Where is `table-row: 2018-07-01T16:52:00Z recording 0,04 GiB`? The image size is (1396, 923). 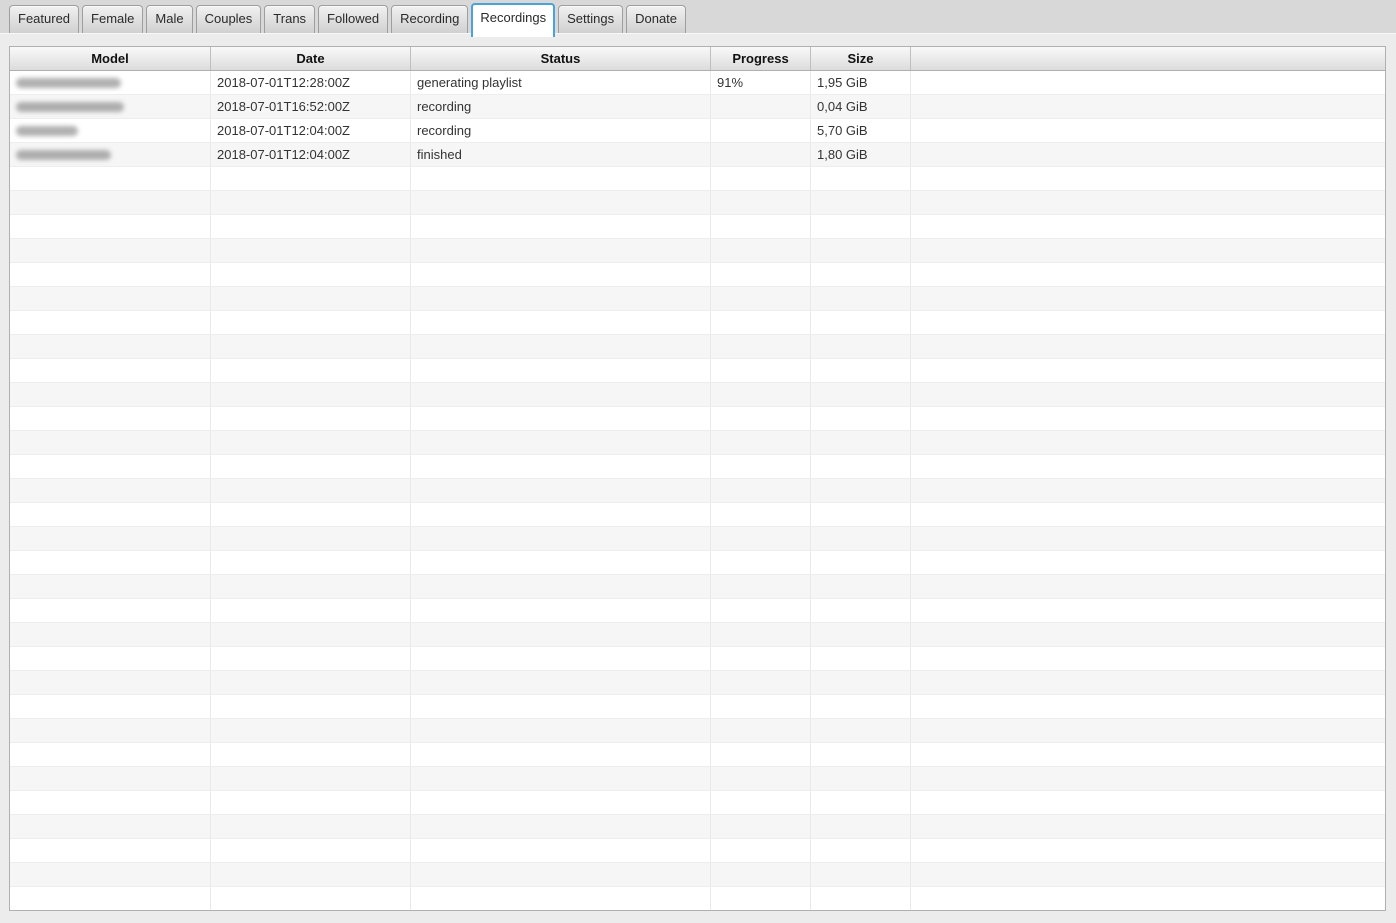
table-row: 2018-07-01T16:52:00Z recording 0,04 GiB is located at coordinates (697, 107).